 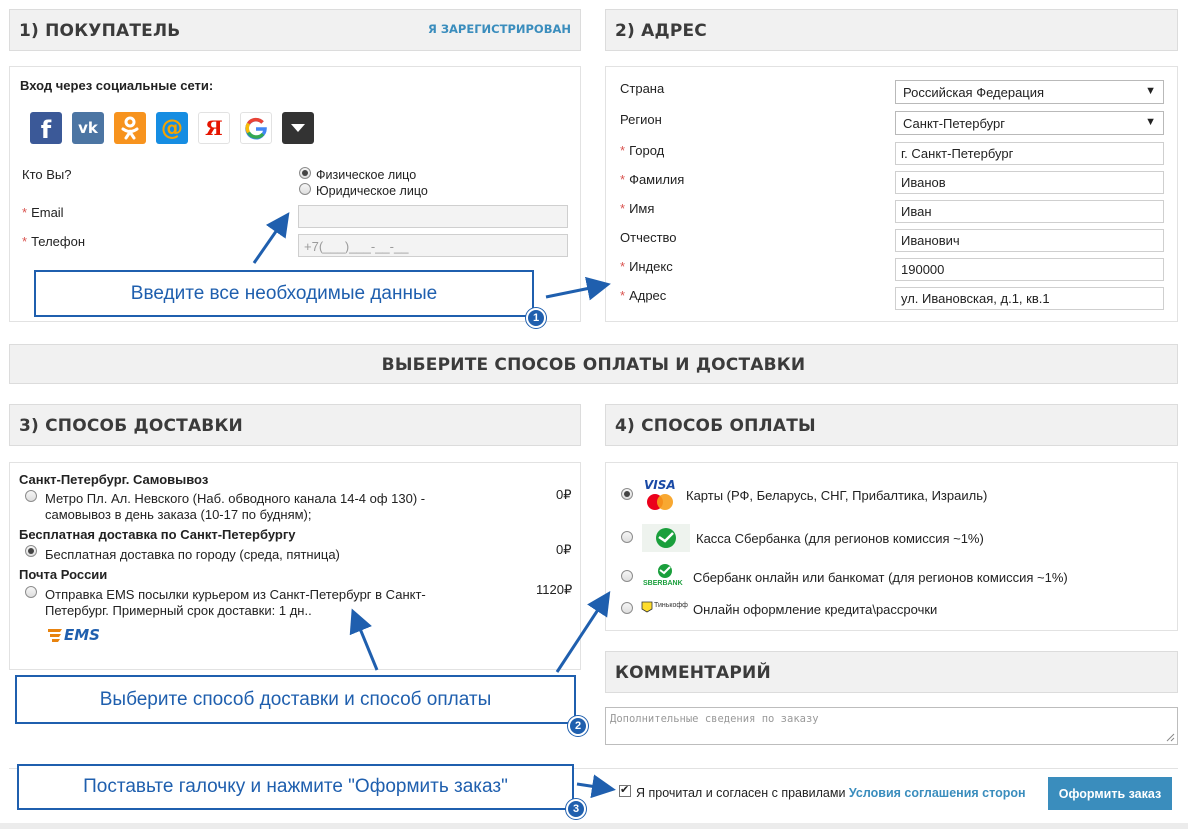 I want to click on tinkoff-icon: Тинькофф, so click(x=664, y=607).